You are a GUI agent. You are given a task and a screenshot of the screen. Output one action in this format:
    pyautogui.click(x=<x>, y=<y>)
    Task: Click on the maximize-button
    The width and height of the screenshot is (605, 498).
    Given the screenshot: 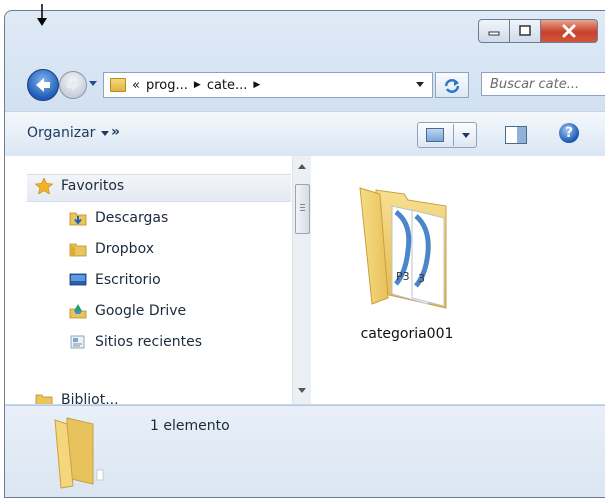 What is the action you would take?
    pyautogui.click(x=525, y=31)
    